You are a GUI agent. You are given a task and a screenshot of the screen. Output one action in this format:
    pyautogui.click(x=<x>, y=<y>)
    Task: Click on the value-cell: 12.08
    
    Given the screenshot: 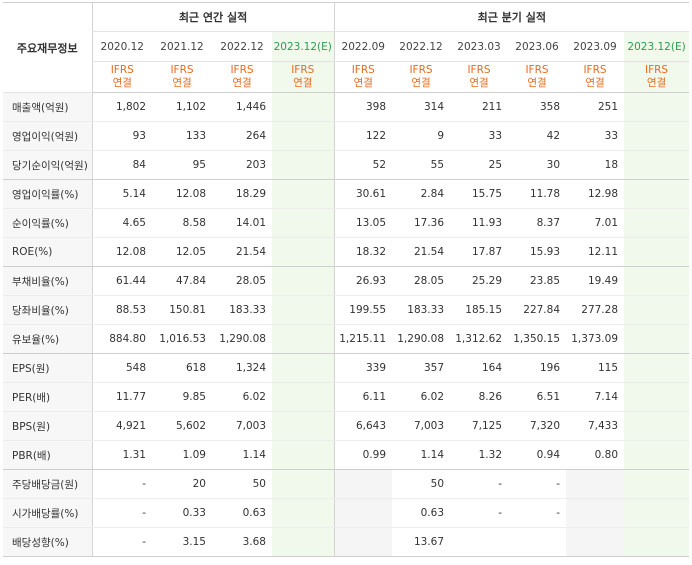 What is the action you would take?
    pyautogui.click(x=182, y=194)
    